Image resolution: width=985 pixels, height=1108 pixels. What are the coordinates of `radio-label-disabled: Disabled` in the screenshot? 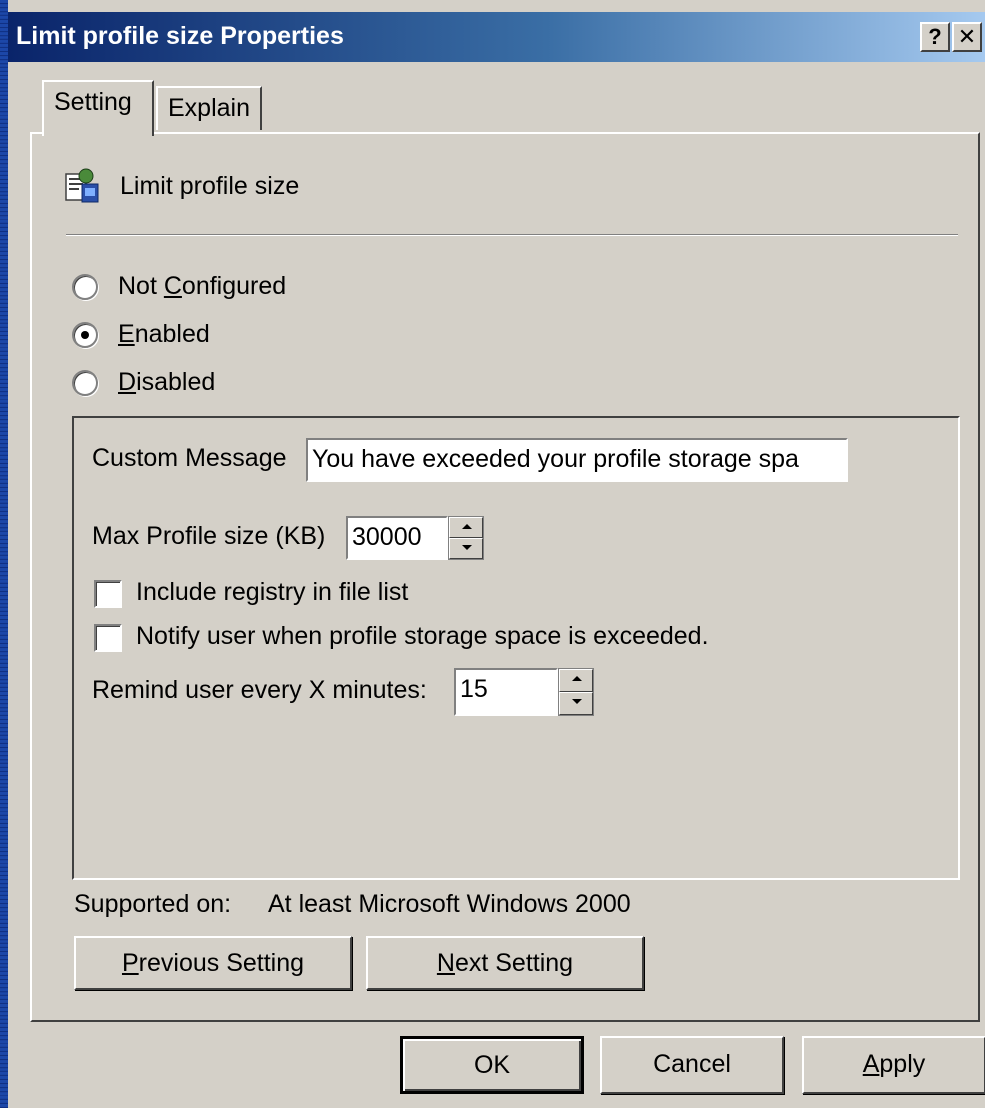 It's located at (167, 382).